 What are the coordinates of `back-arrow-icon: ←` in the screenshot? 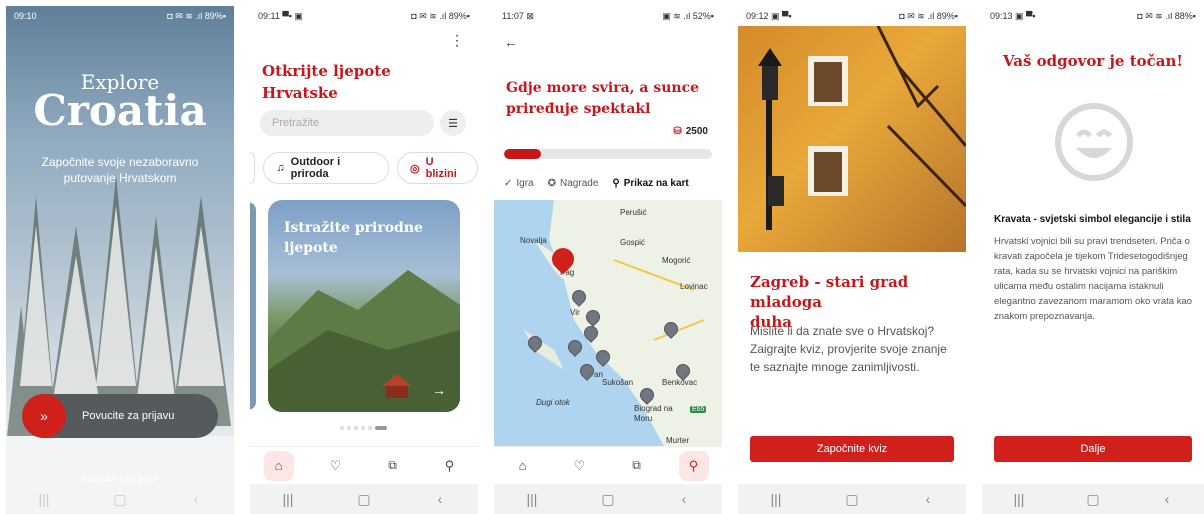 It's located at (511, 42).